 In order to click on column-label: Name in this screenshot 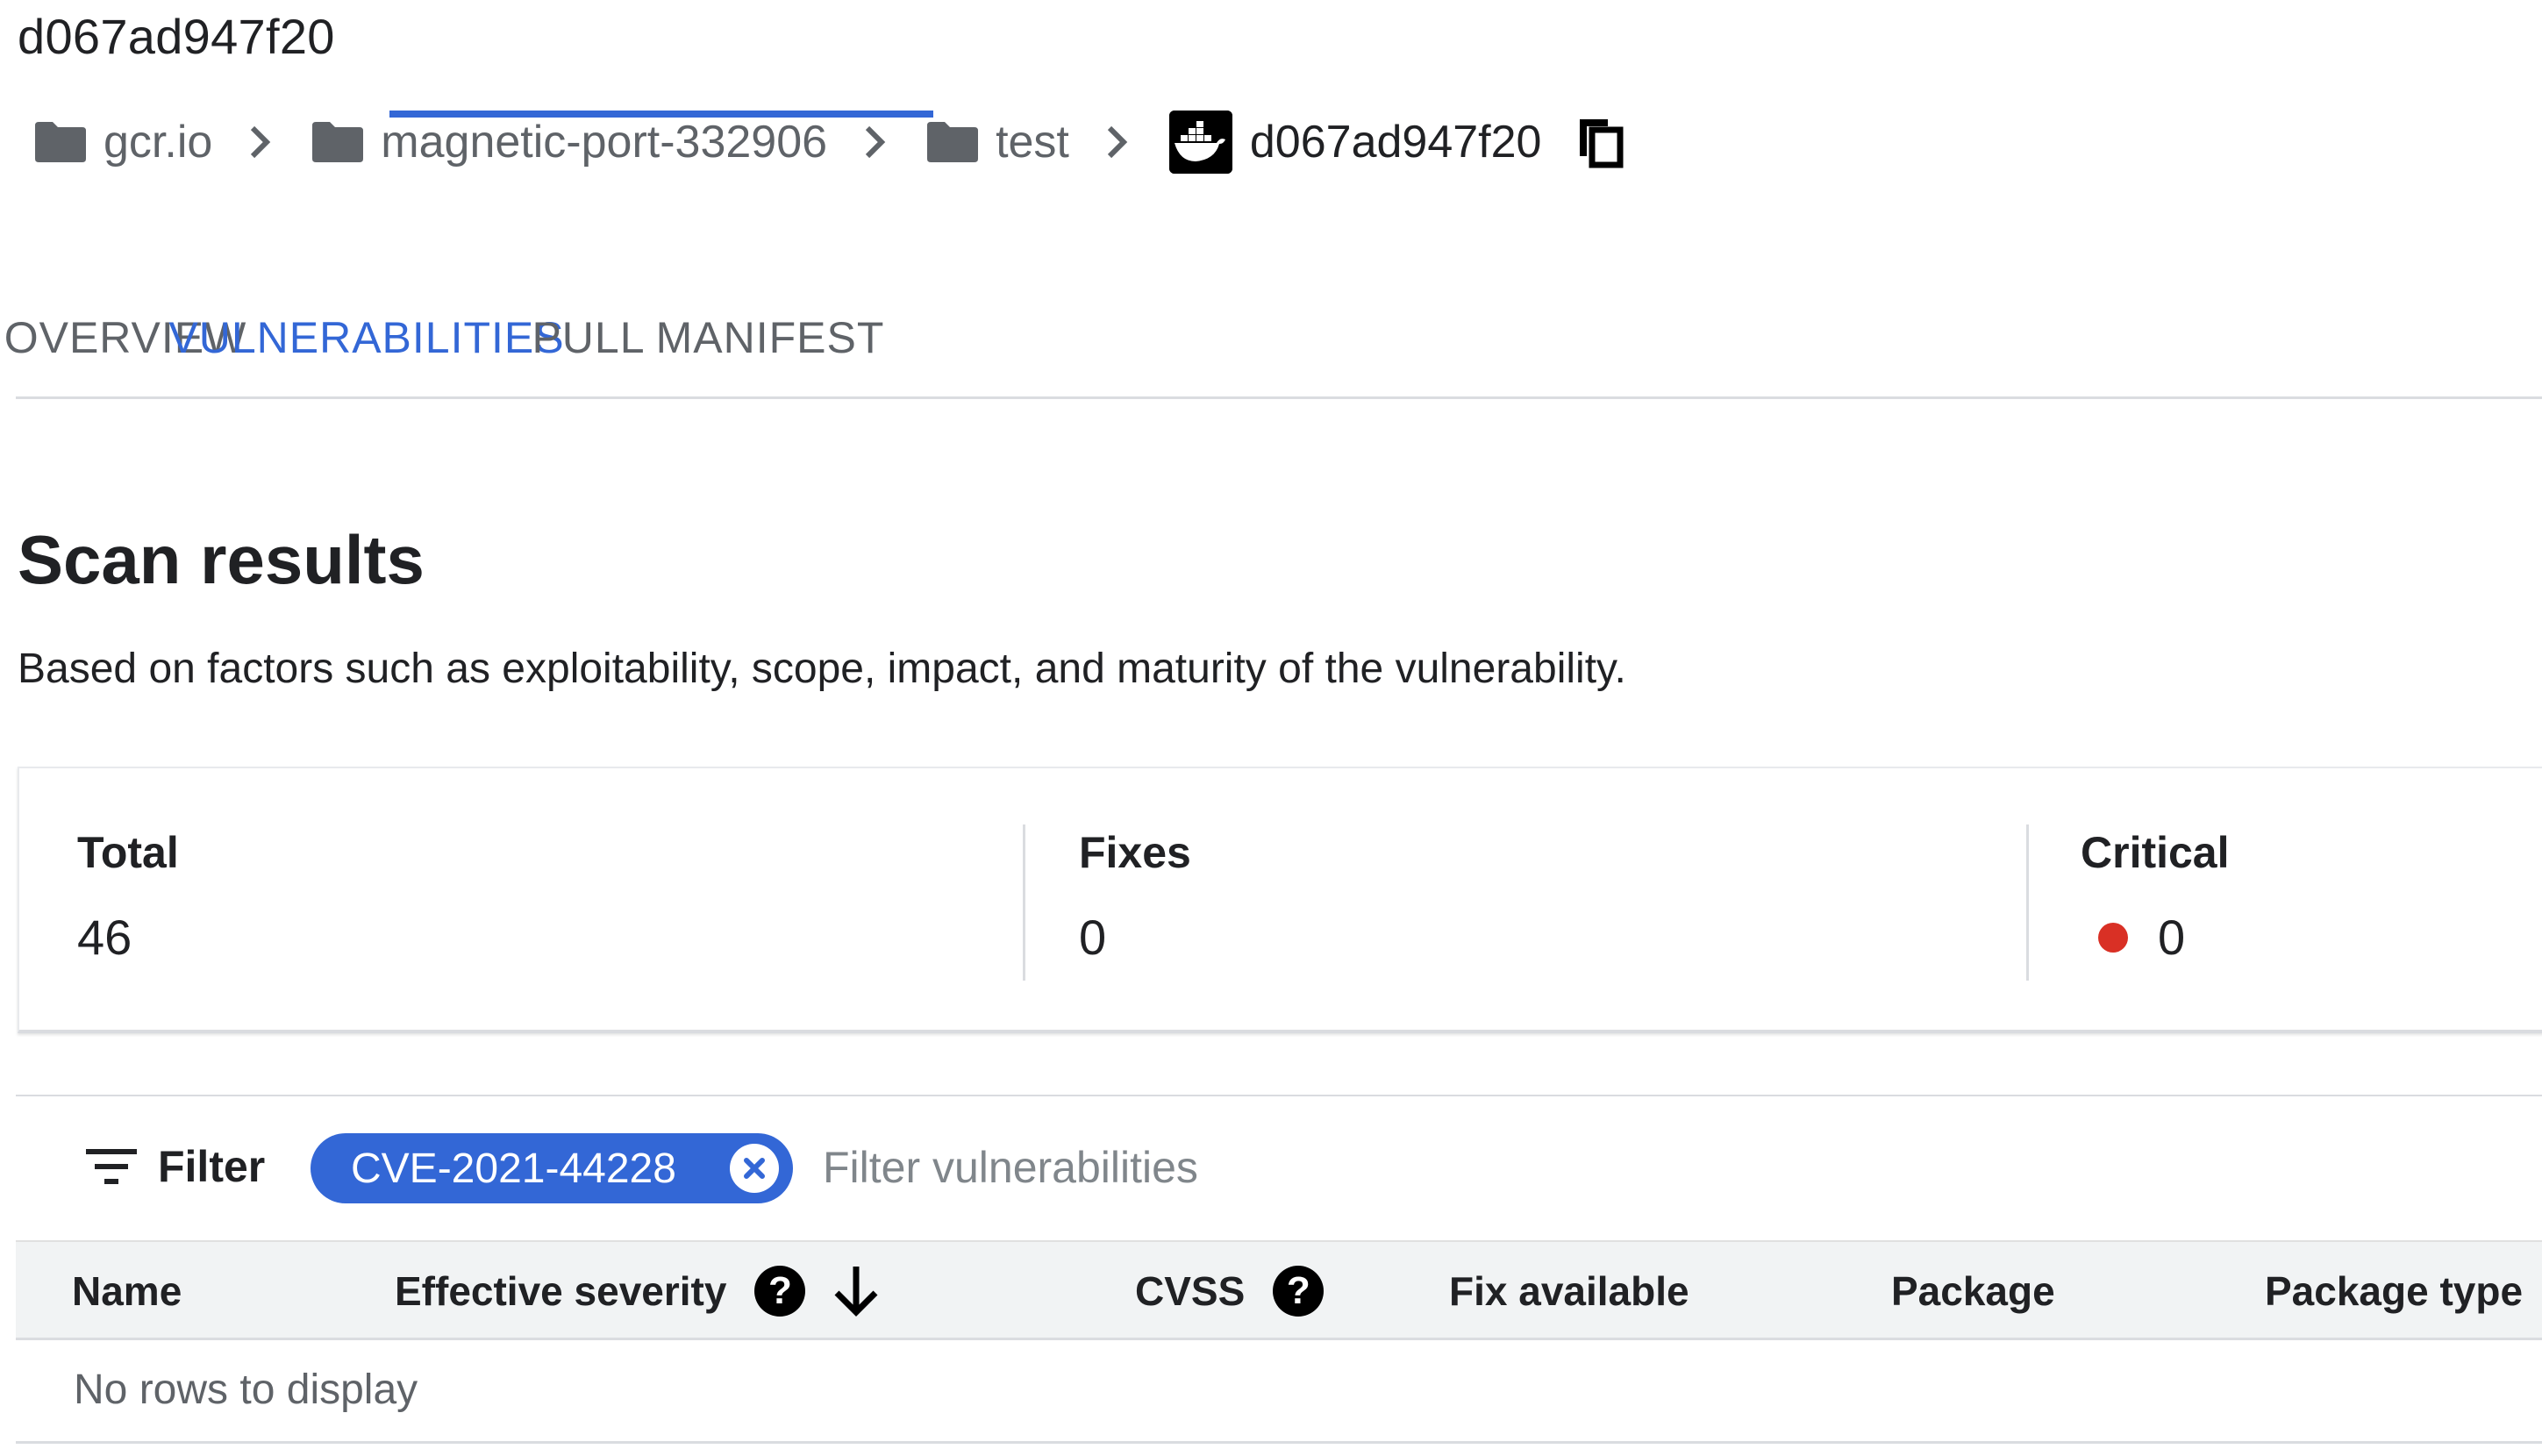, I will do `click(127, 1291)`.